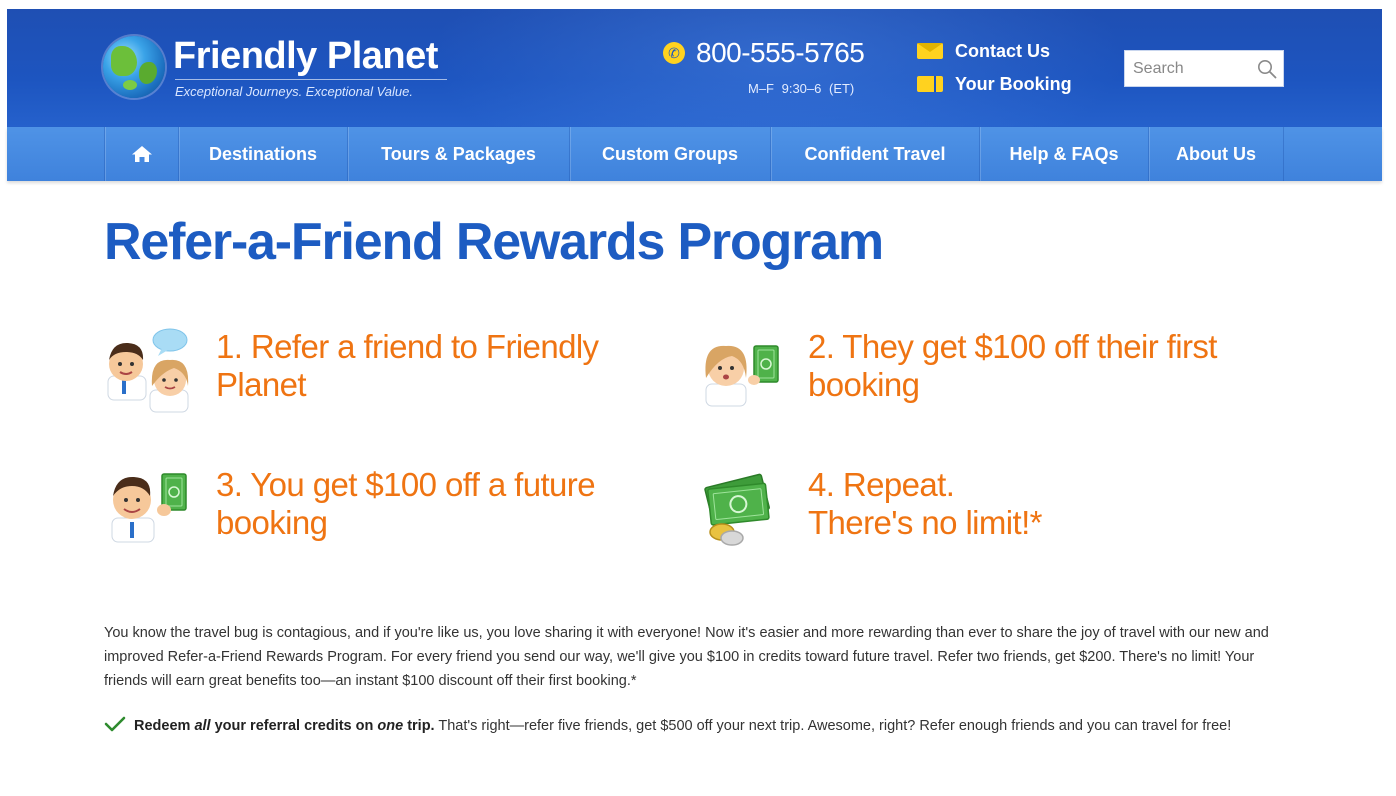  What do you see at coordinates (881, 484) in the screenshot?
I see `step-4-line-1: 4. Repeat.` at bounding box center [881, 484].